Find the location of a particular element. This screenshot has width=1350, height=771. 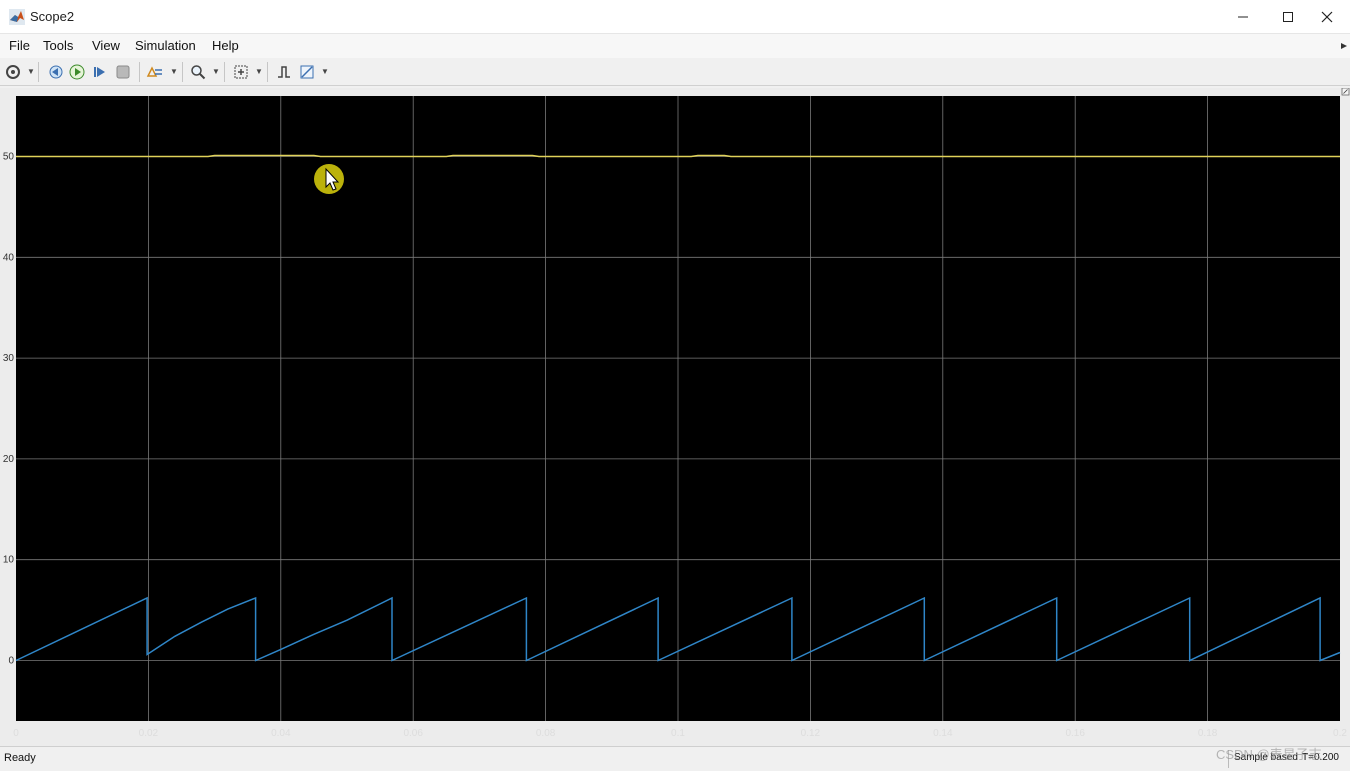

step-forward-button is located at coordinates (100, 72).